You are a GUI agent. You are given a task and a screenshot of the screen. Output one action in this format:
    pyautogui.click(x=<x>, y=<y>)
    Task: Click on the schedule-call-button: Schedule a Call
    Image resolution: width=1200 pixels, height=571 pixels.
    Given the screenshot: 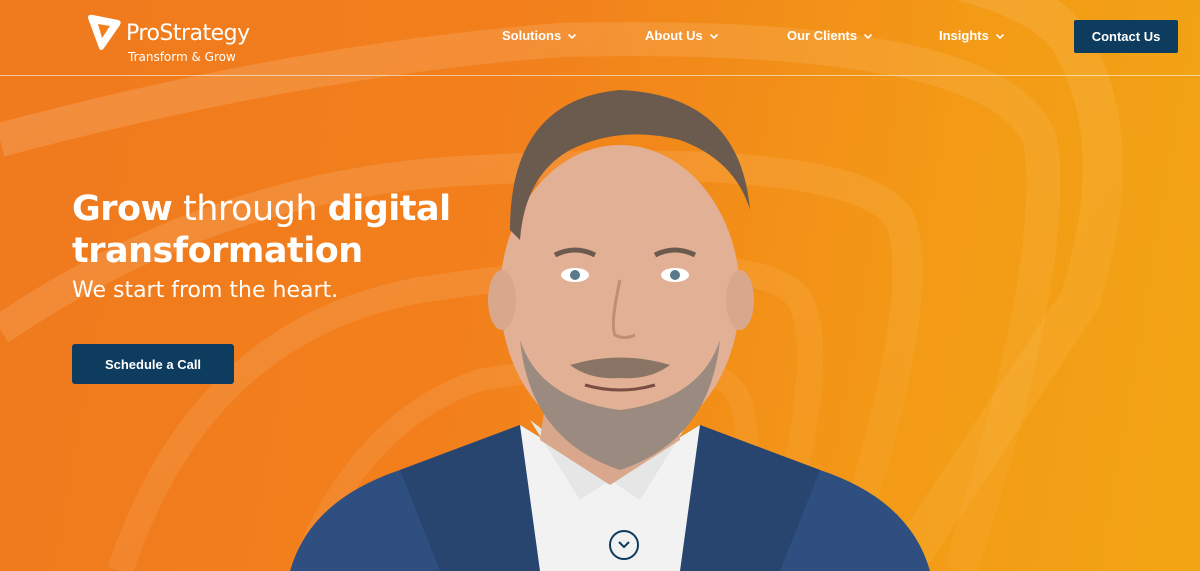 What is the action you would take?
    pyautogui.click(x=153, y=364)
    